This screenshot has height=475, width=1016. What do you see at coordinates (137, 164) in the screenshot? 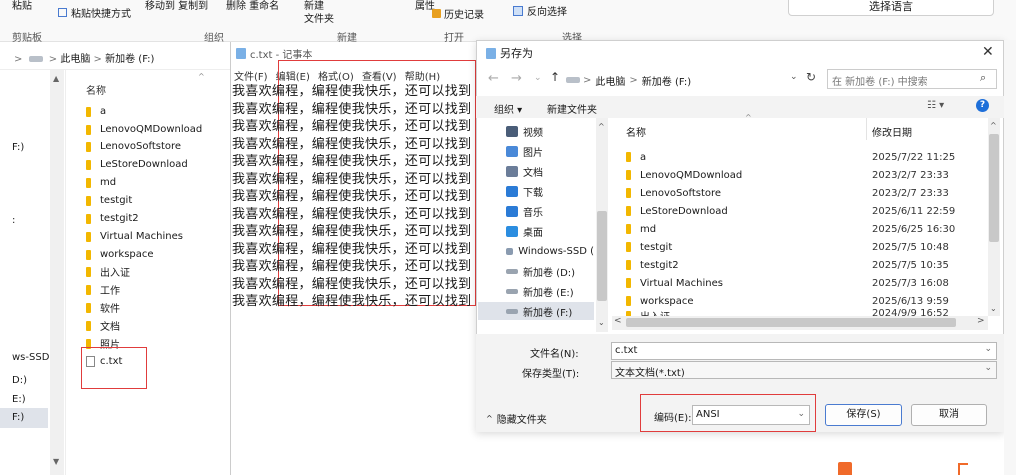
I see `list-item: LeStoreDownload` at bounding box center [137, 164].